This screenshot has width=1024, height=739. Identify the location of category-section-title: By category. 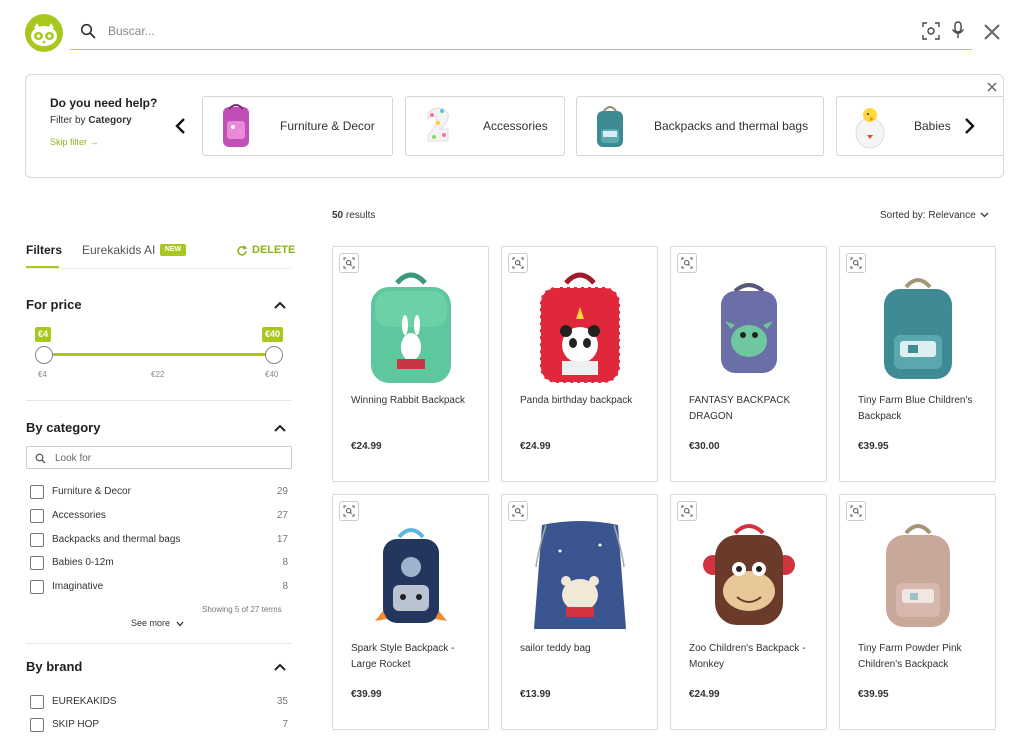
(63, 427).